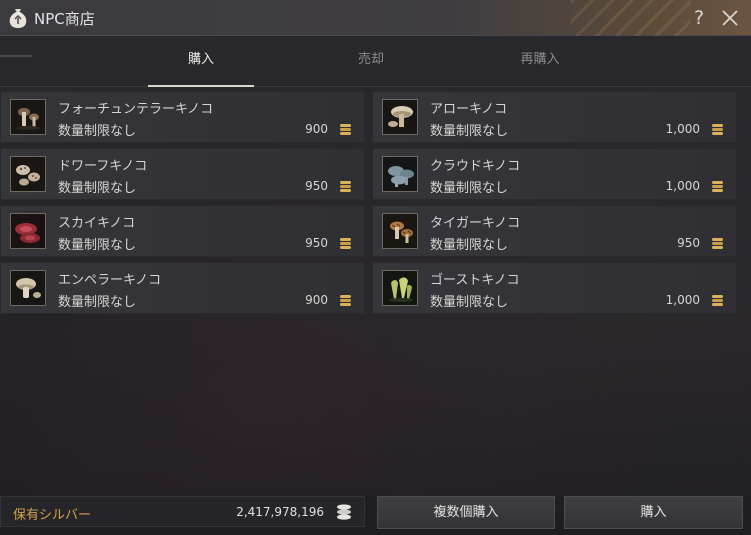 The height and width of the screenshot is (535, 751). Describe the element at coordinates (475, 223) in the screenshot. I see `item-name: タイガーキノコ` at that location.